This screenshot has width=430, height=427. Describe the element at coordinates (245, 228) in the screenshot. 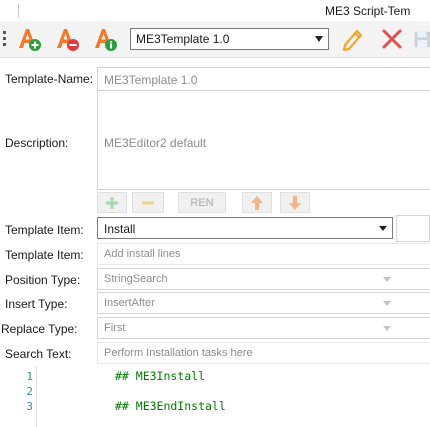

I see `template-item-select: Install` at that location.